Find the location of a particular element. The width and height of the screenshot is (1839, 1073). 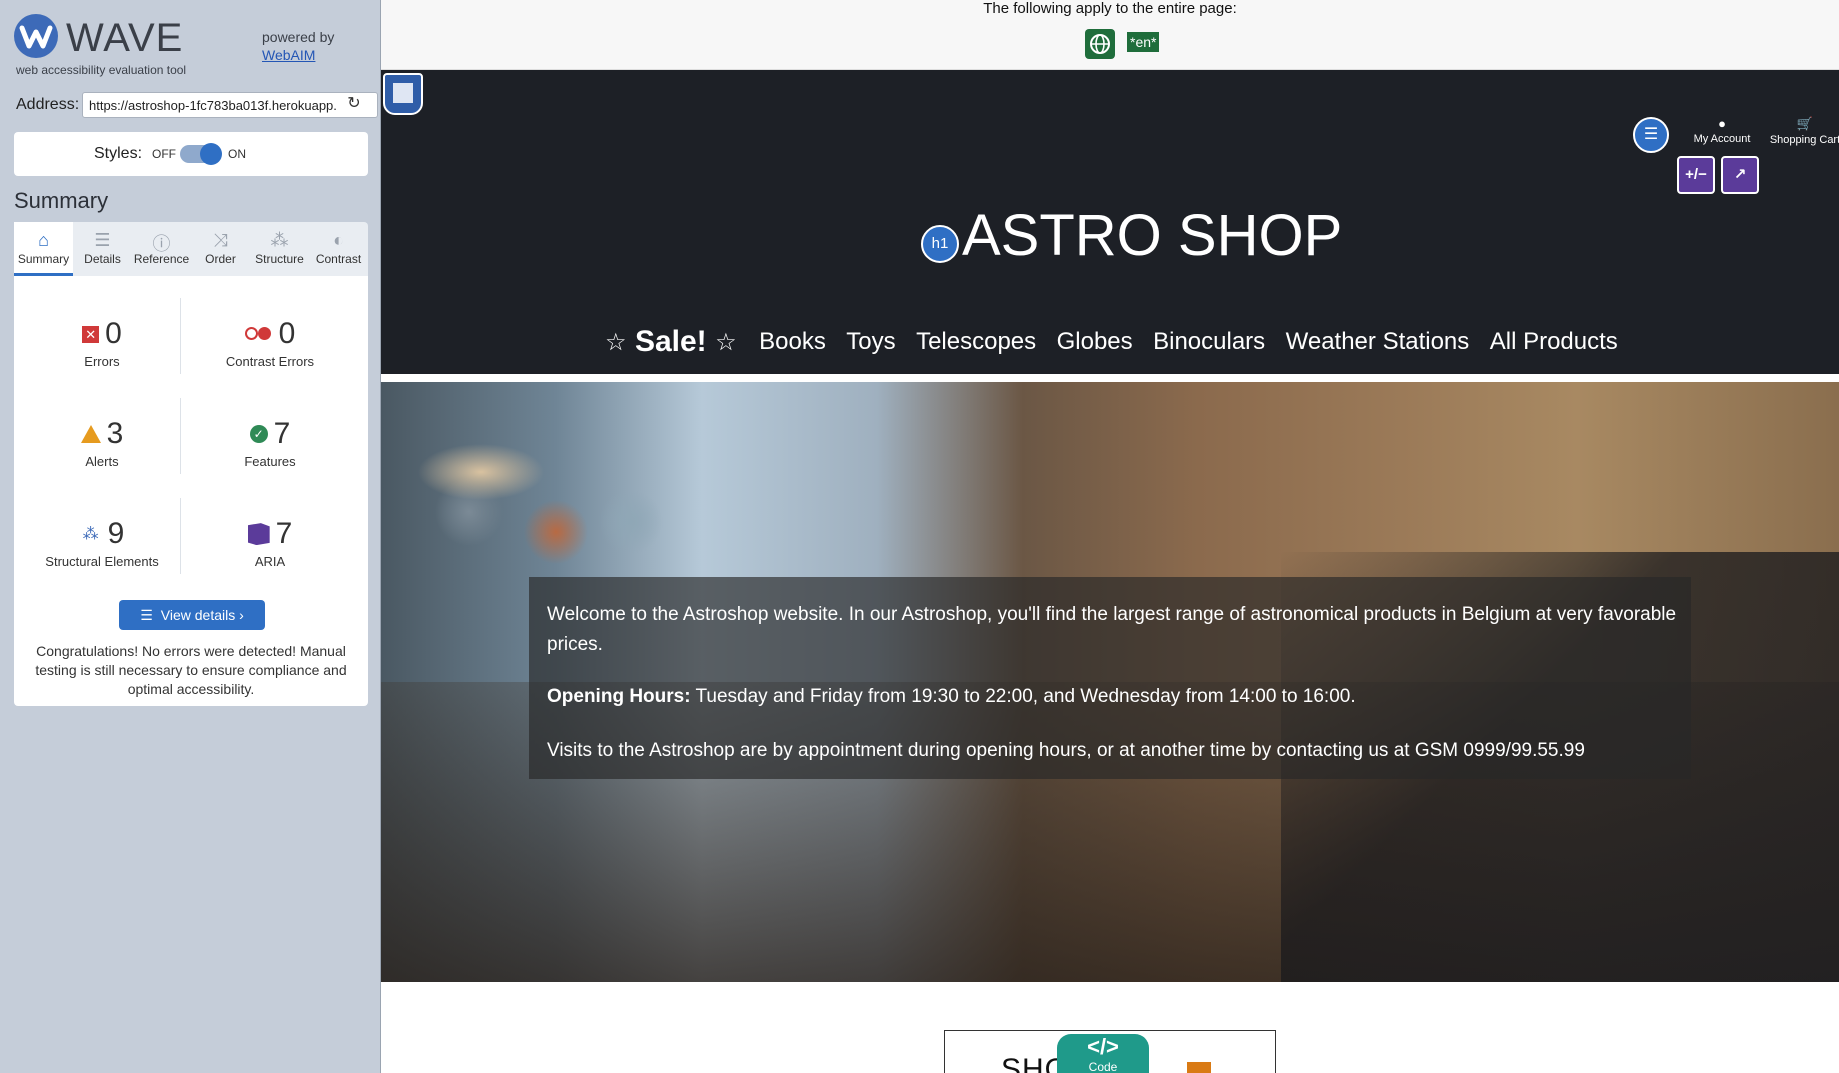

error-icon: ✕ is located at coordinates (91, 334).